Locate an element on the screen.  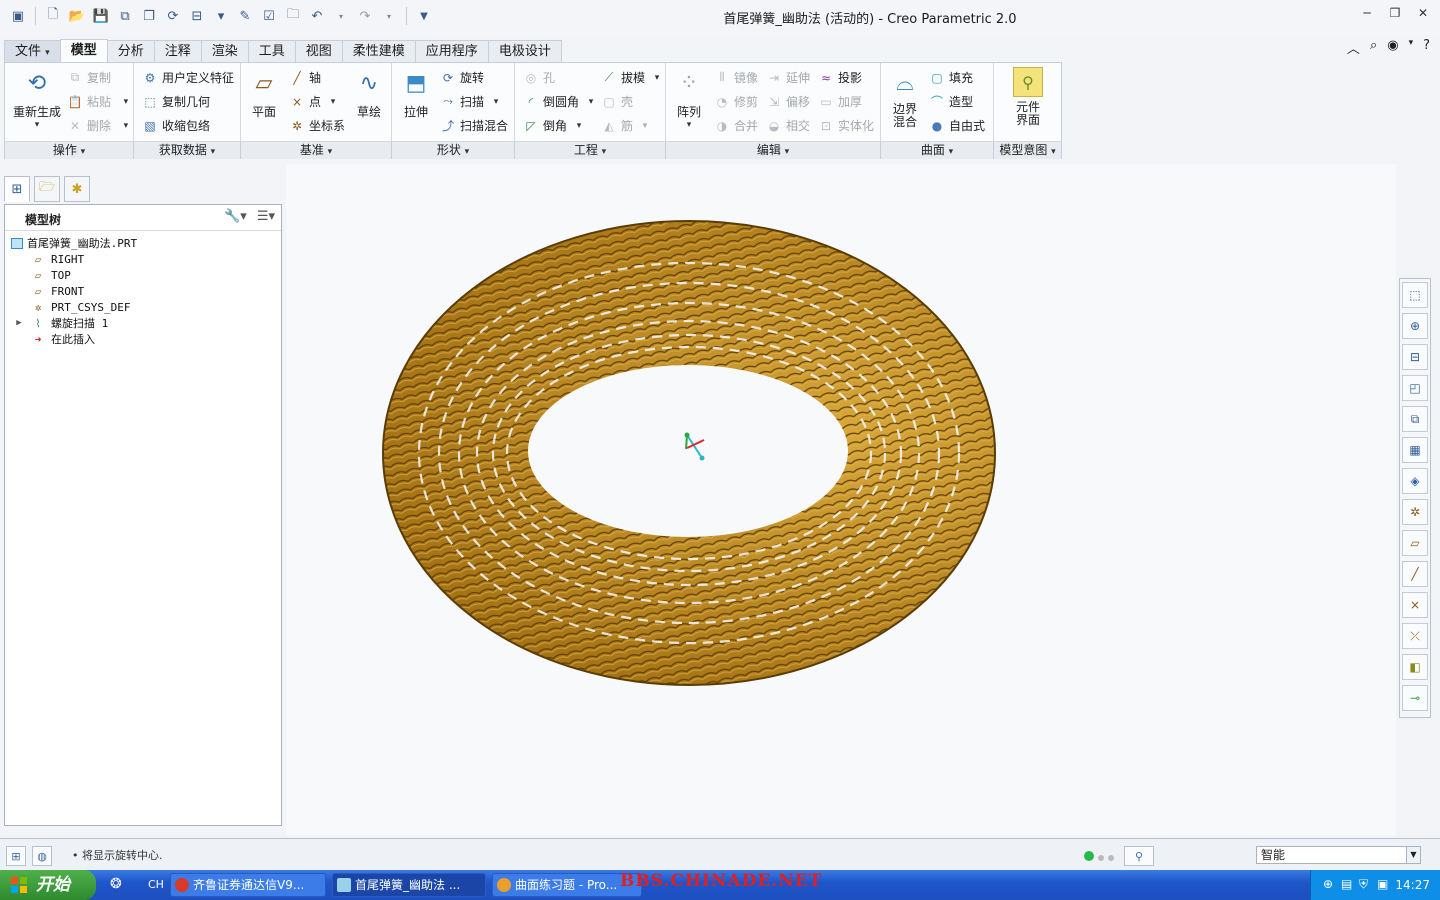
offset-button: ⇲ 偏移 is located at coordinates (788, 101).